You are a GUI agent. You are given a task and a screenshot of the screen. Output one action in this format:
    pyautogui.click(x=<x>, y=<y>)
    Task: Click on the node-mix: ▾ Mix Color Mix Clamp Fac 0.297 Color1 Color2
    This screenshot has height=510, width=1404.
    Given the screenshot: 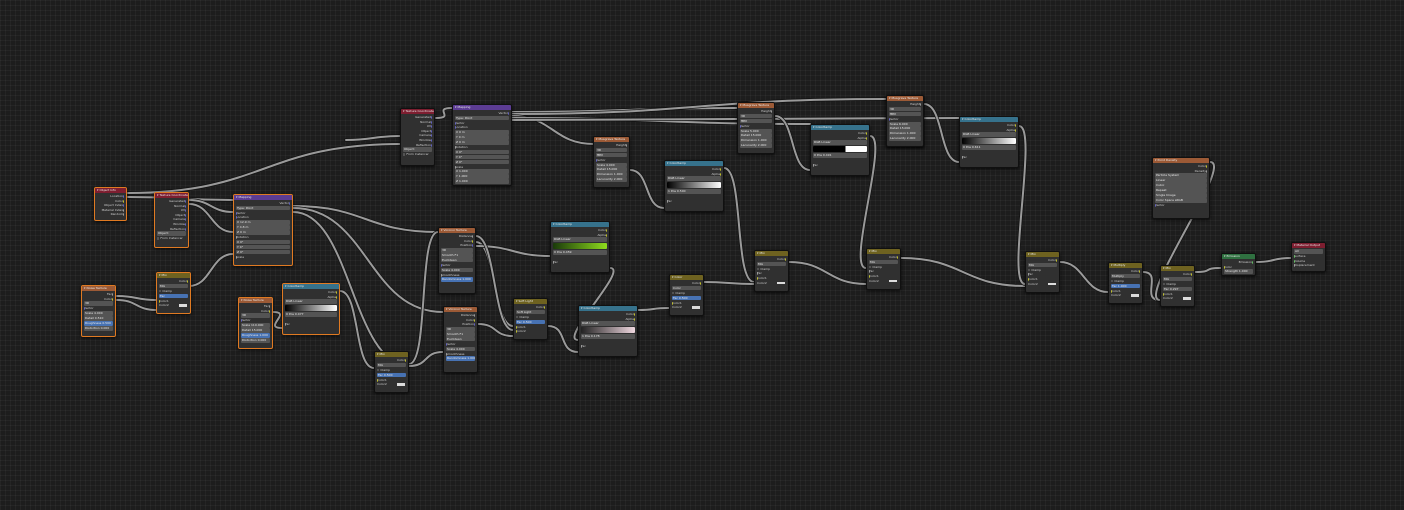 What is the action you would take?
    pyautogui.click(x=1177, y=286)
    